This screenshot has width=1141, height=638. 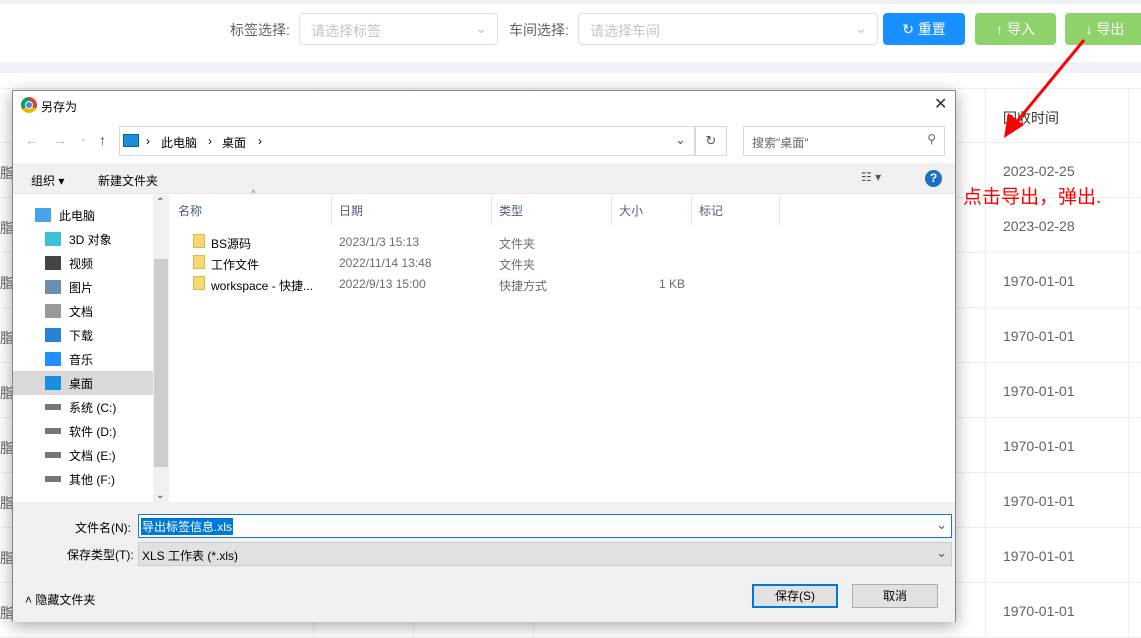 What do you see at coordinates (103, 528) in the screenshot?
I see `filename-label: 文件名(N):` at bounding box center [103, 528].